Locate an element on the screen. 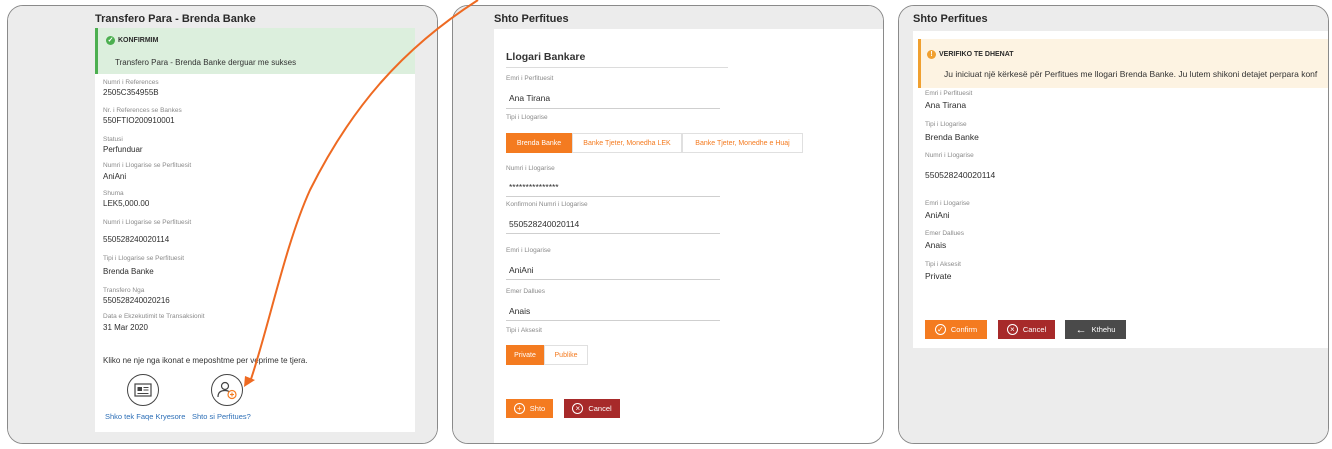  account-name-input: AniAni is located at coordinates (521, 270).